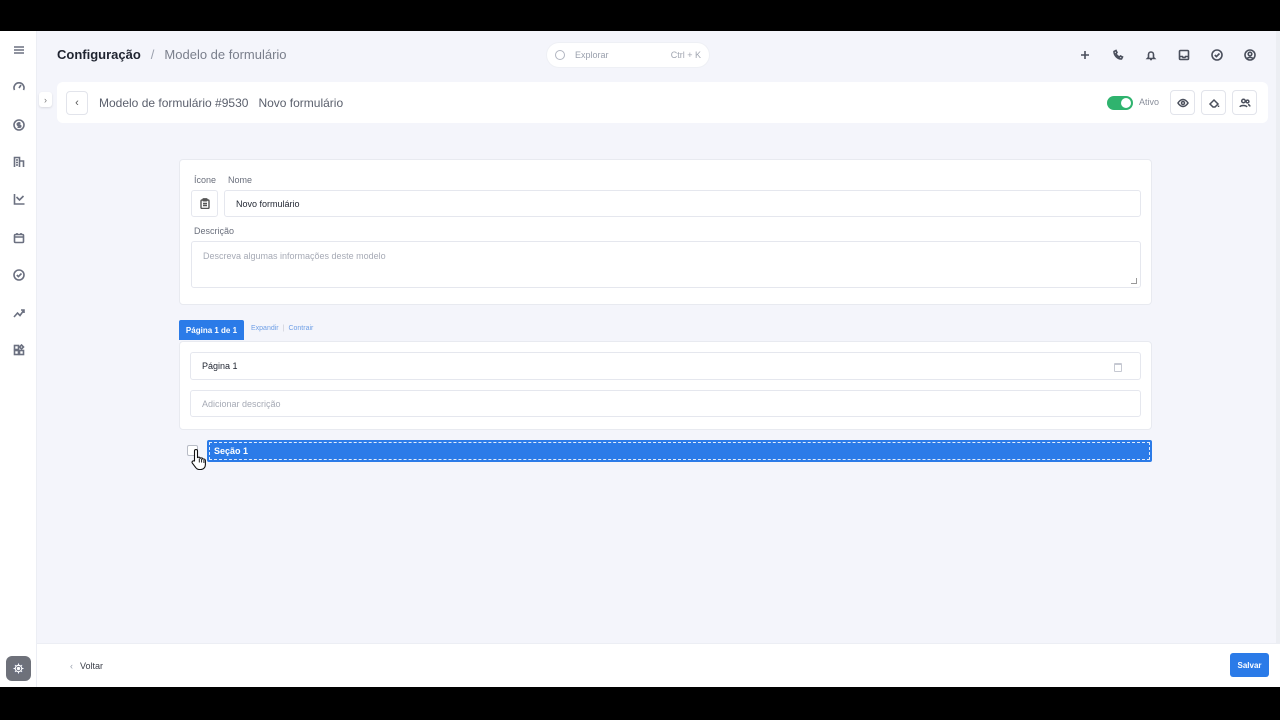 The width and height of the screenshot is (1280, 720). Describe the element at coordinates (1149, 102) in the screenshot. I see `active-label: Ativo` at that location.